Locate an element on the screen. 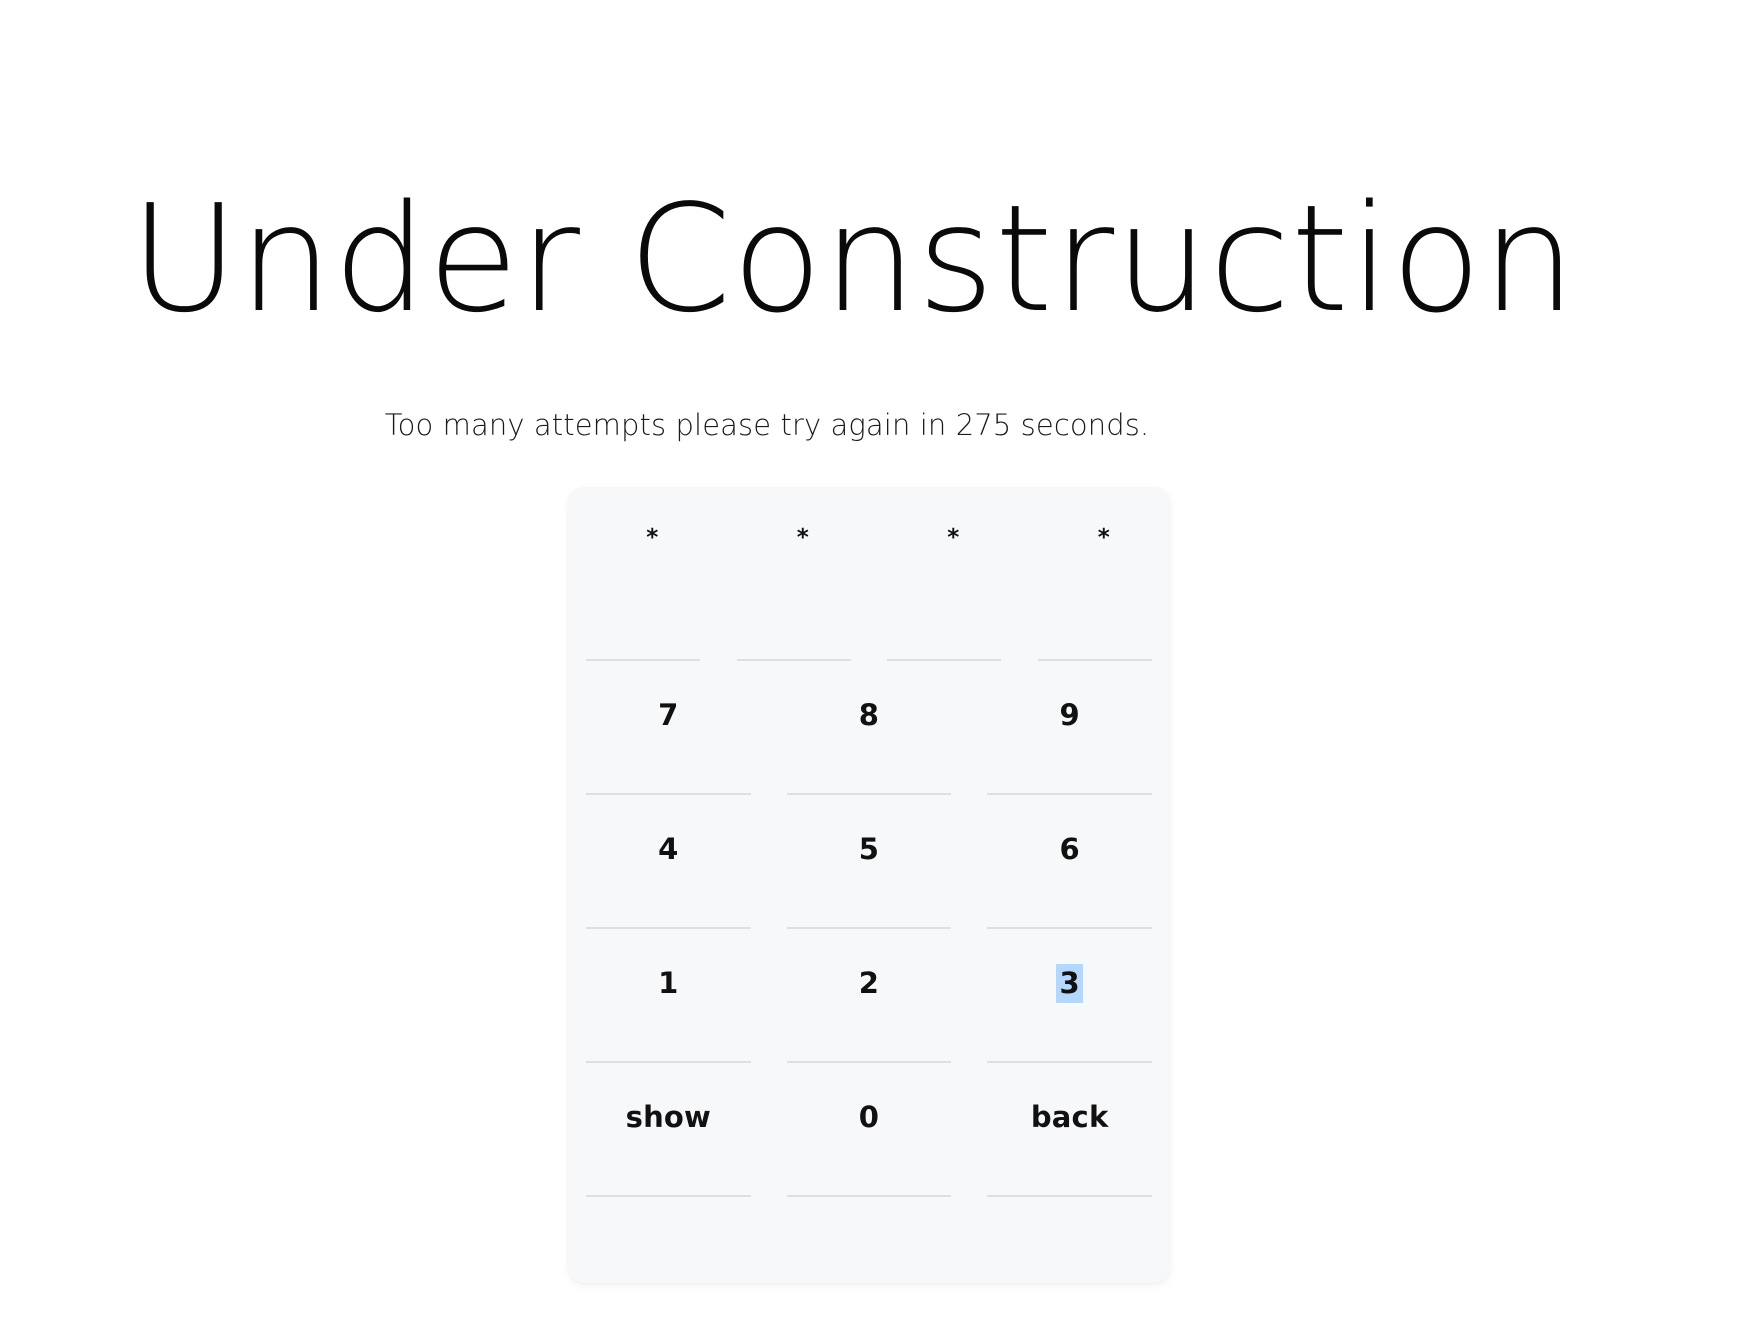 The height and width of the screenshot is (1344, 1754). key-8-label: 8 is located at coordinates (869, 715).